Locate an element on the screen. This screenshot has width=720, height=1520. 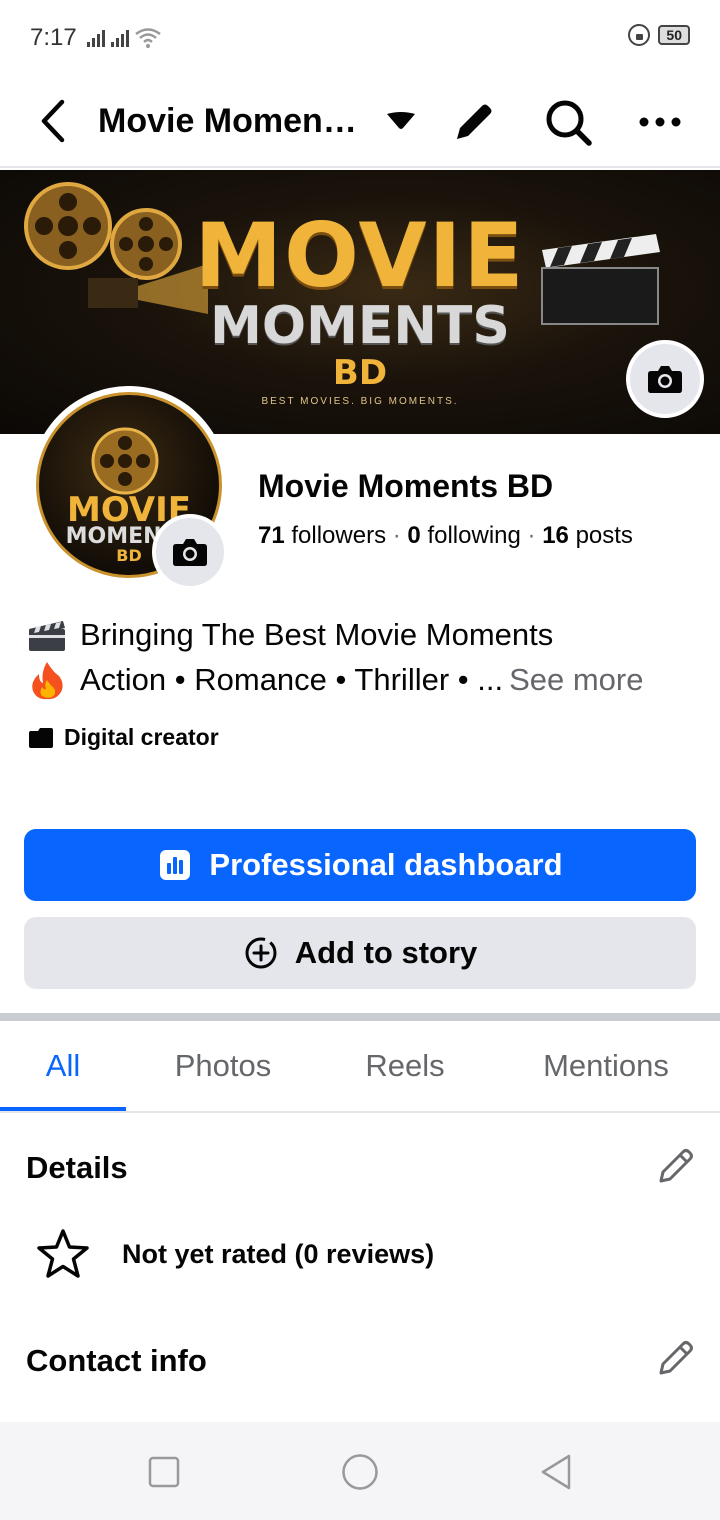
edit-contact-button is located at coordinates (676, 1358).